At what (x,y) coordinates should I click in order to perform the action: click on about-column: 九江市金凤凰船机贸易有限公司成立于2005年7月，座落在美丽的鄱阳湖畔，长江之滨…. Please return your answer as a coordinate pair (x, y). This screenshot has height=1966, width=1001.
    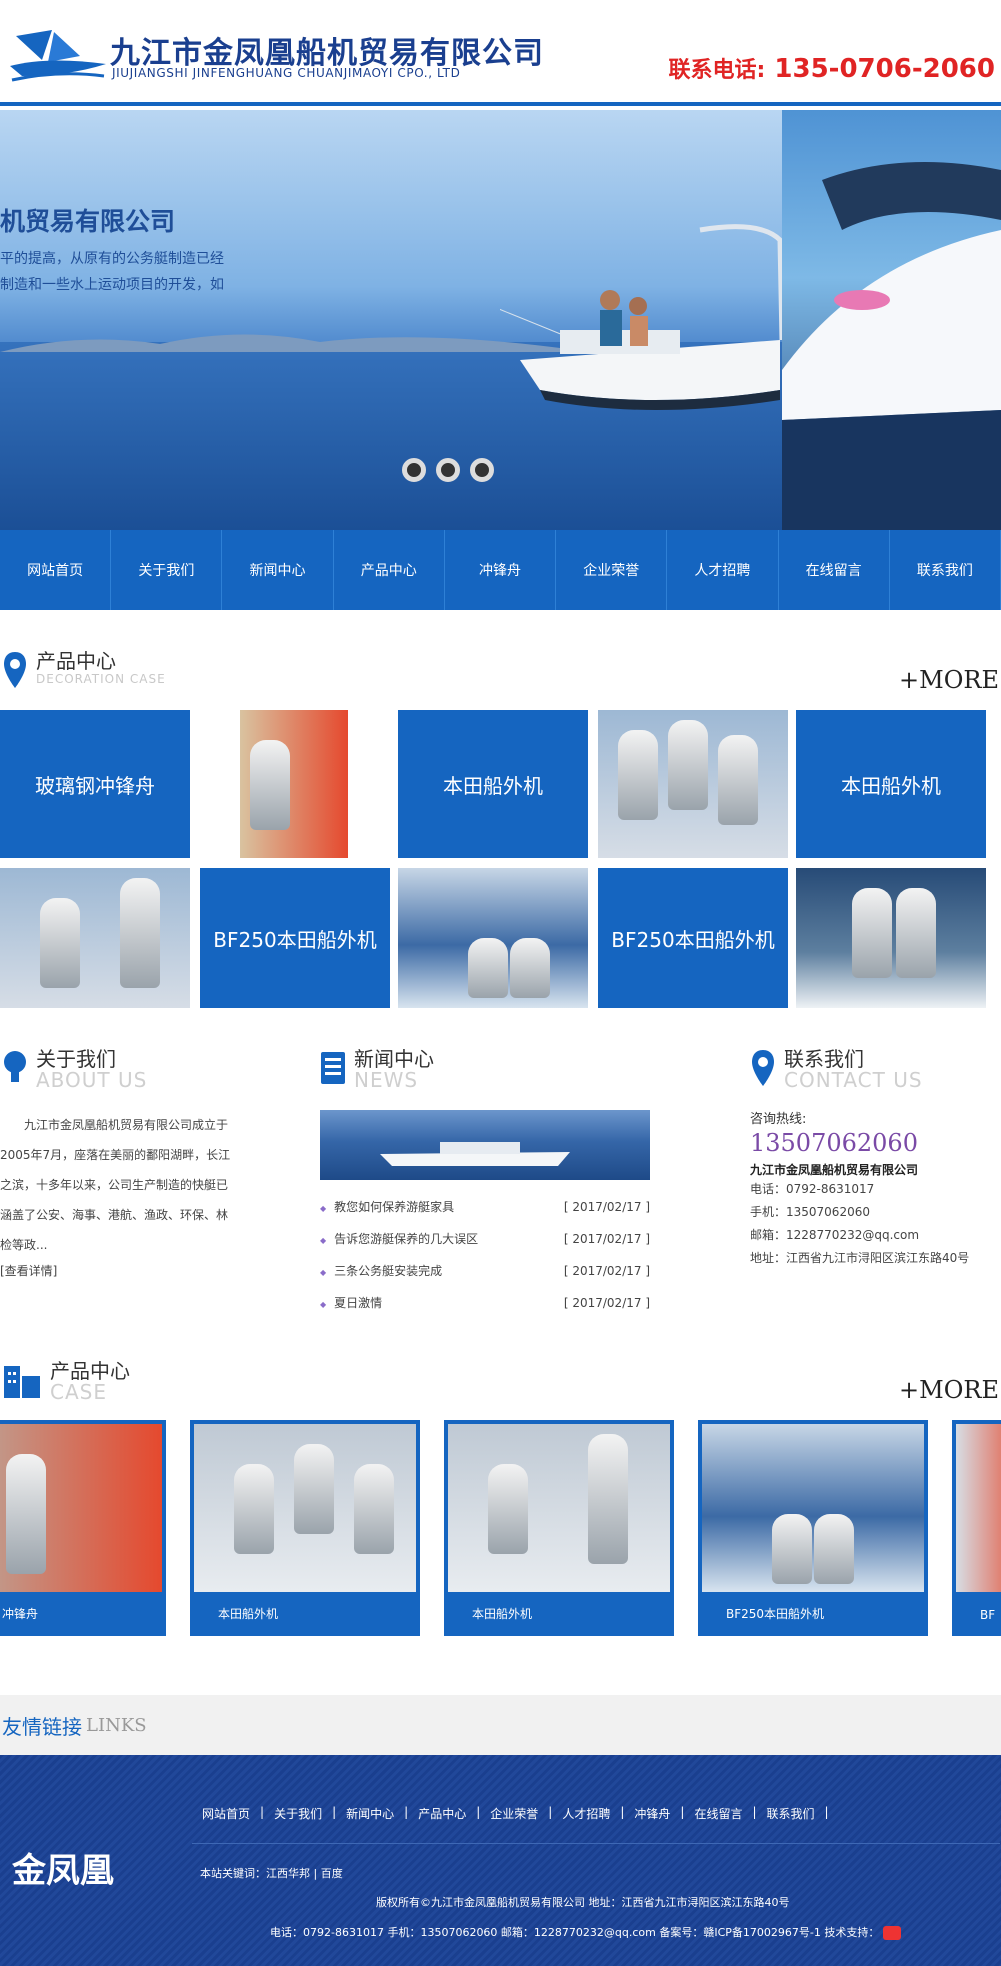
    Looking at the image, I should click on (116, 1194).